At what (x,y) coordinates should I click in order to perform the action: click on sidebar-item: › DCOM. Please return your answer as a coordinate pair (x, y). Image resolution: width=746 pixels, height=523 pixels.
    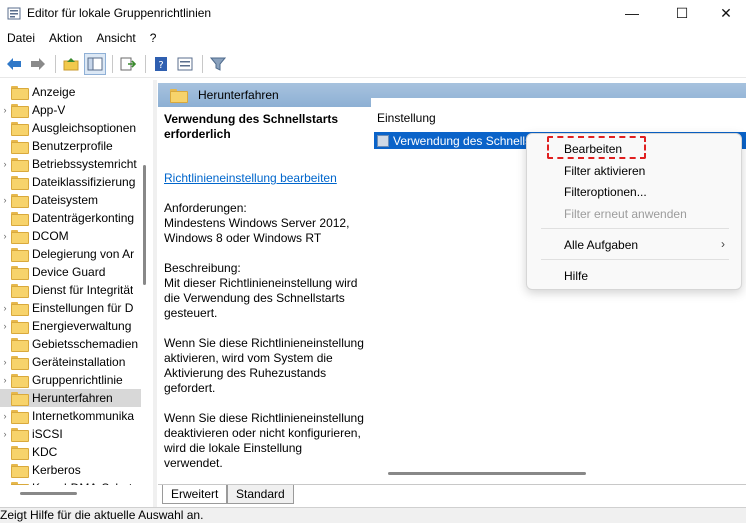
    Looking at the image, I should click on (70, 236).